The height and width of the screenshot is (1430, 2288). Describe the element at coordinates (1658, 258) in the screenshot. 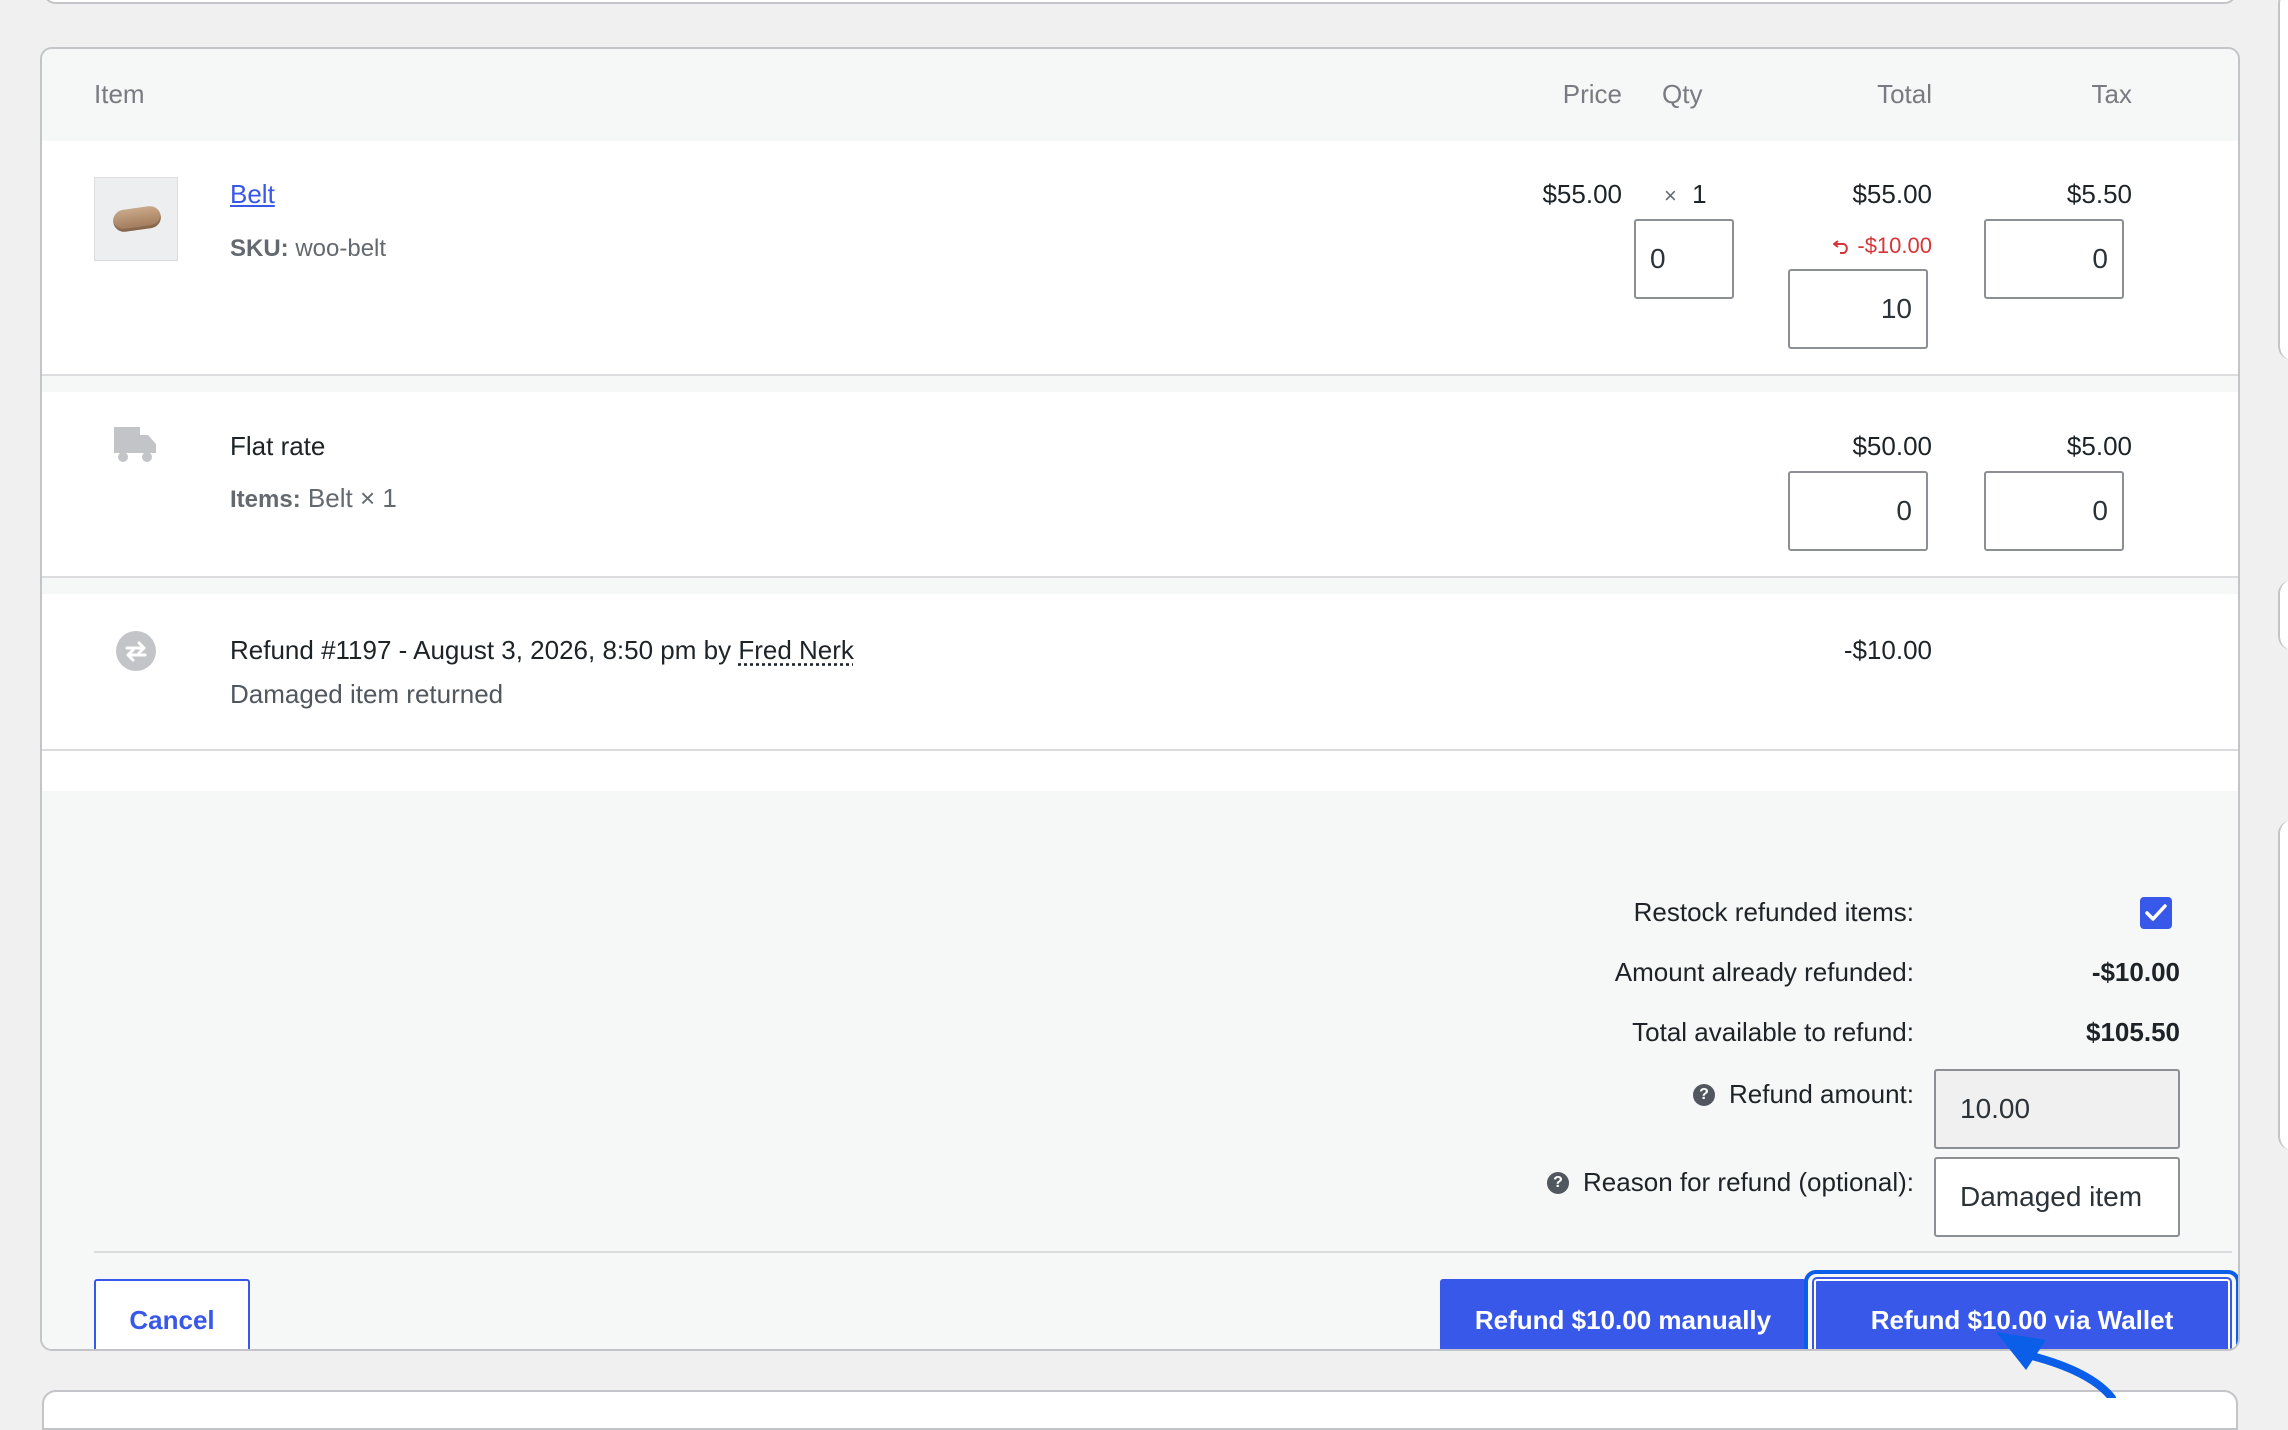

I see `refund-qty-value: 0` at that location.